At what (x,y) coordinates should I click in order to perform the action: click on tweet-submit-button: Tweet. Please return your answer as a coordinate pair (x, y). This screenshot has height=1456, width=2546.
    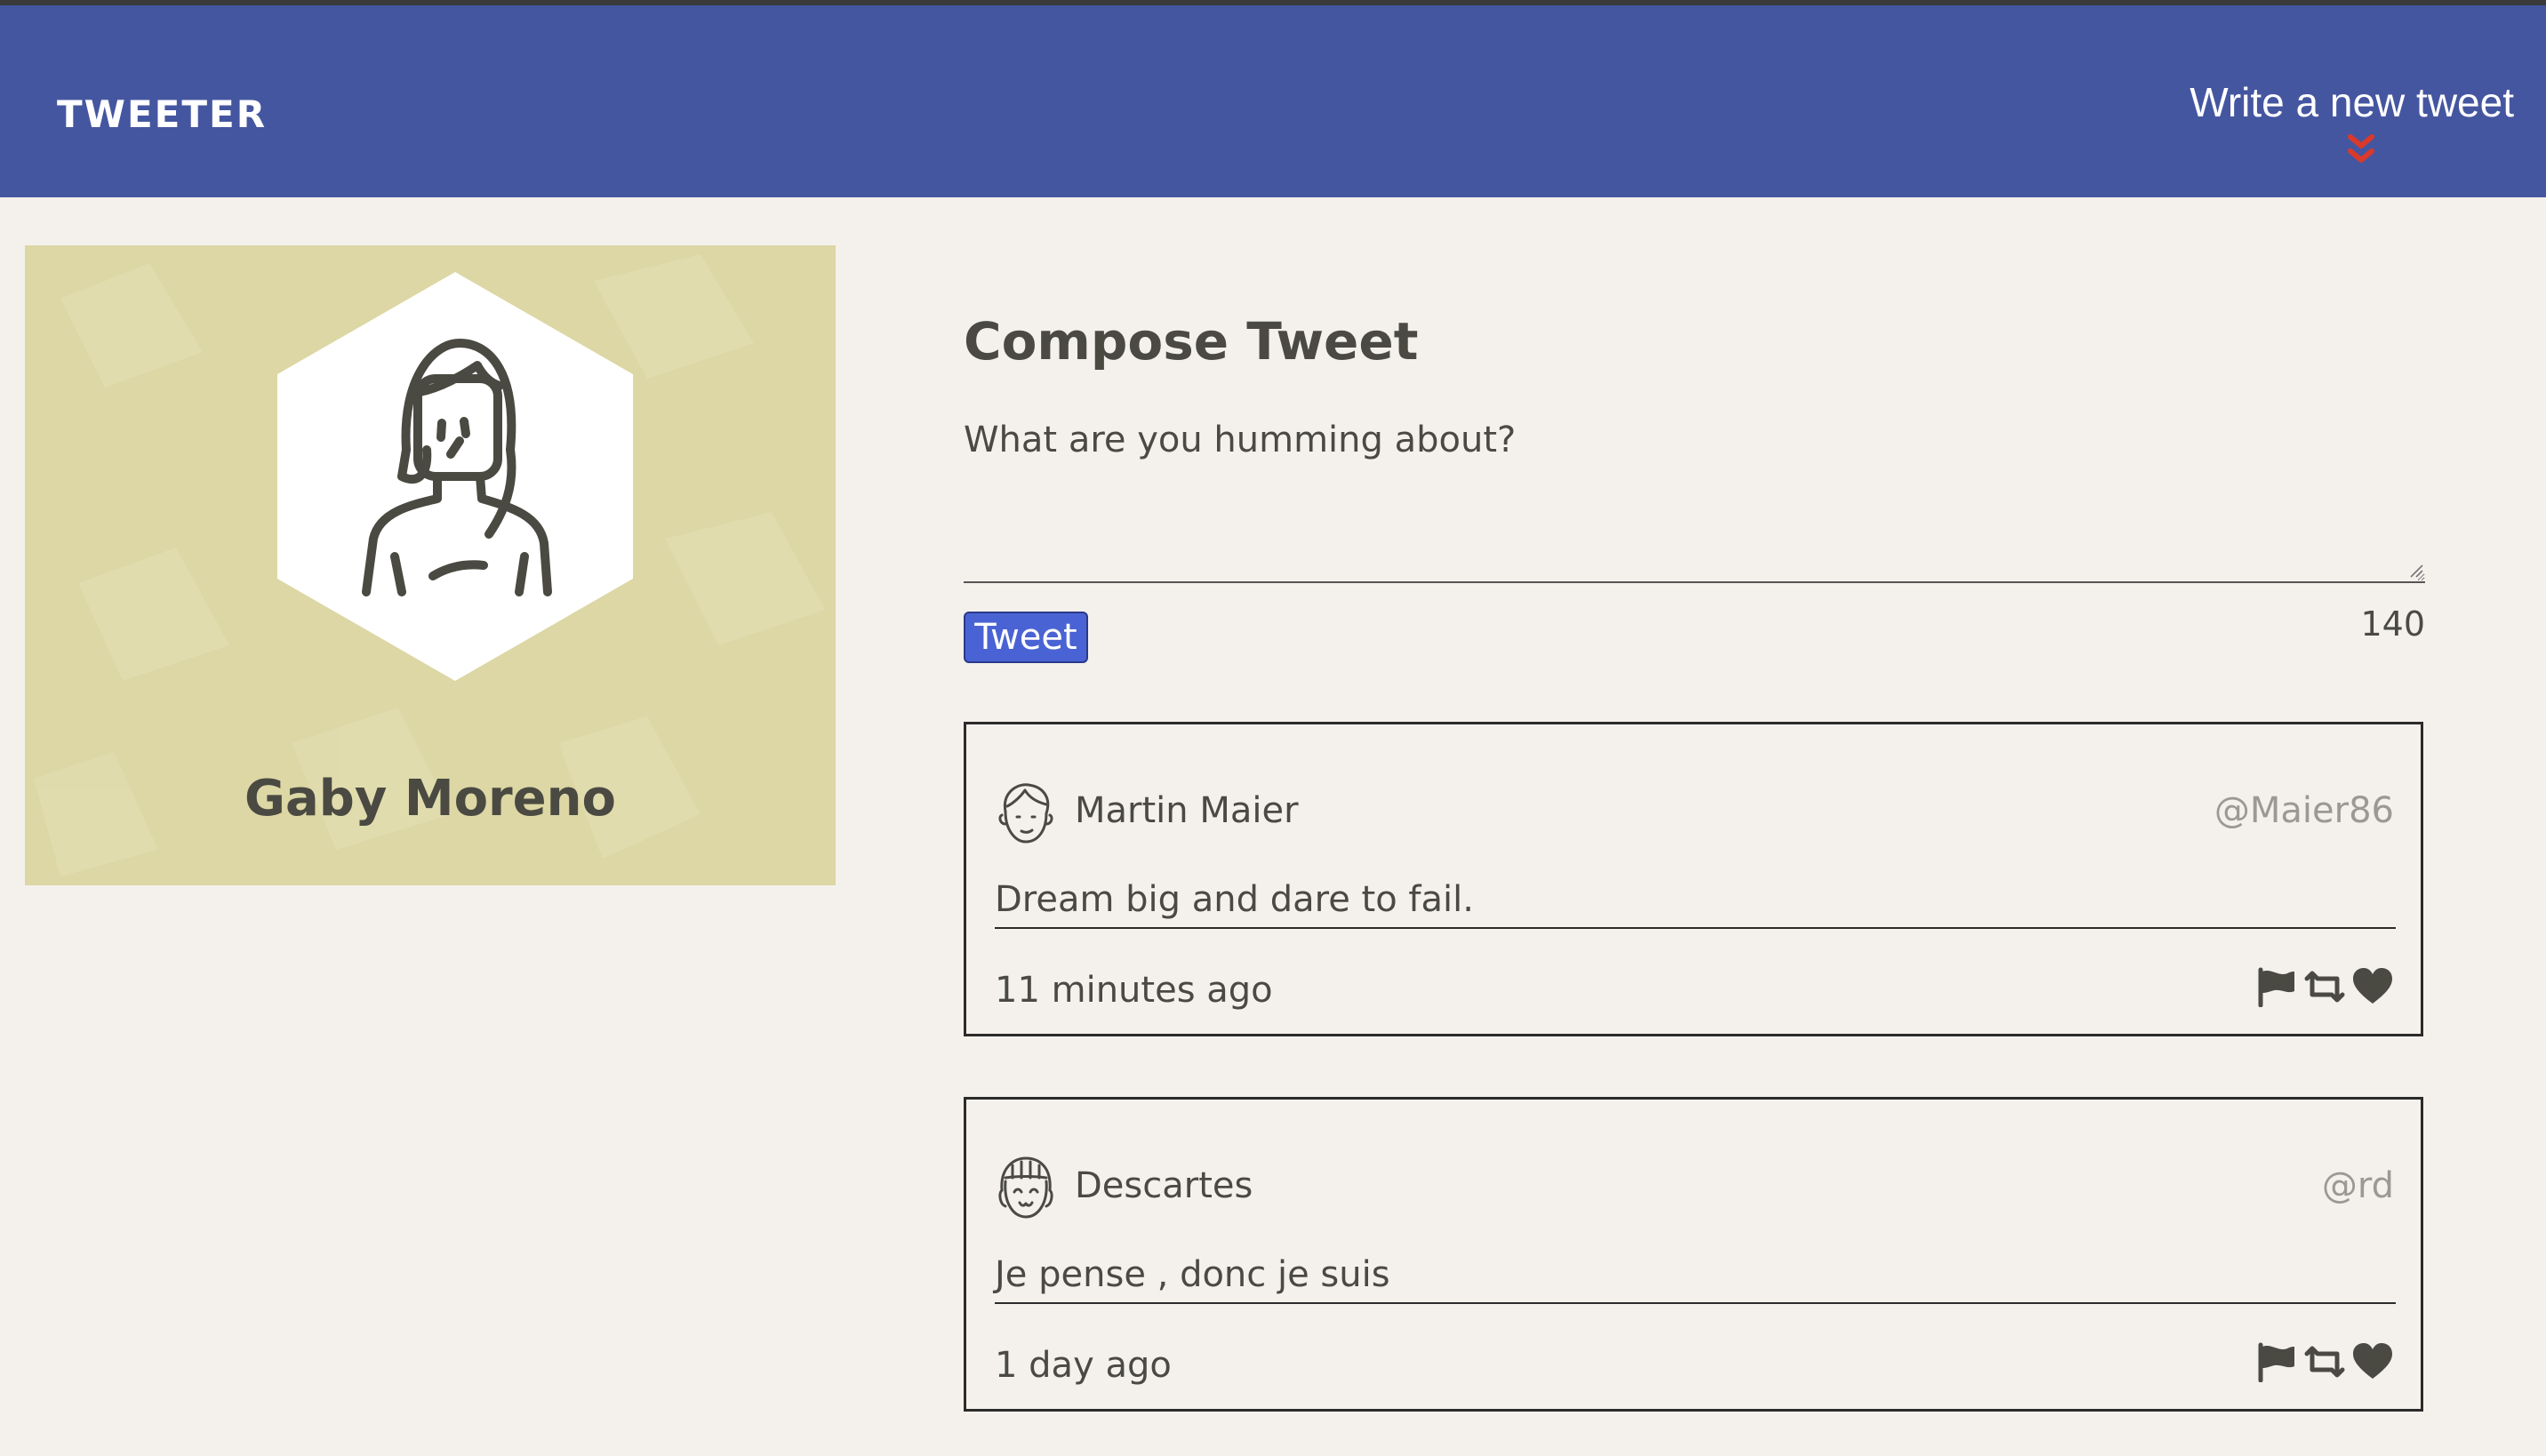
    Looking at the image, I should click on (1026, 637).